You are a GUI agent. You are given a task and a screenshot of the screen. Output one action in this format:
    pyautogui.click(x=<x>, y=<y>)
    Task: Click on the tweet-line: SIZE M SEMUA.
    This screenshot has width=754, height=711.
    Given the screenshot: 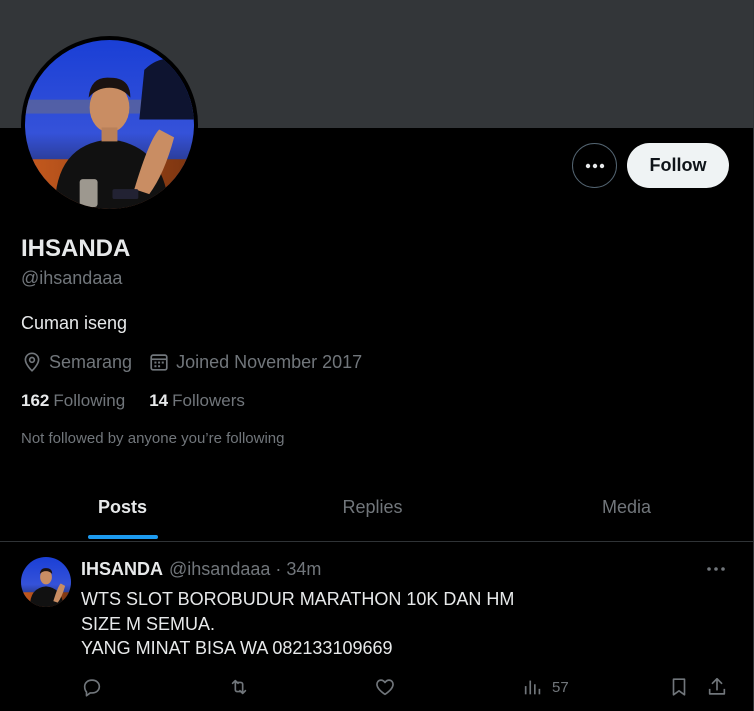 What is the action you would take?
    pyautogui.click(x=148, y=623)
    